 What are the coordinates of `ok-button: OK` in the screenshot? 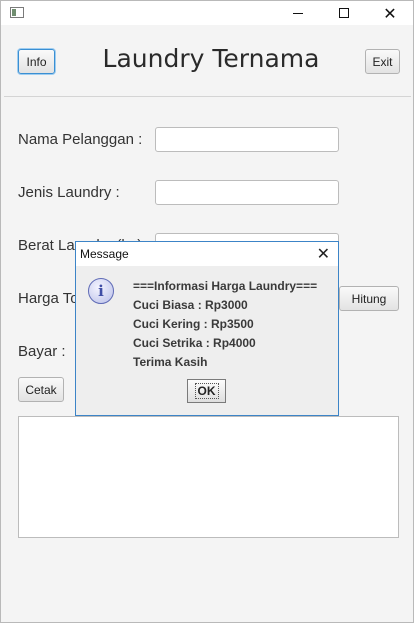 It's located at (206, 391).